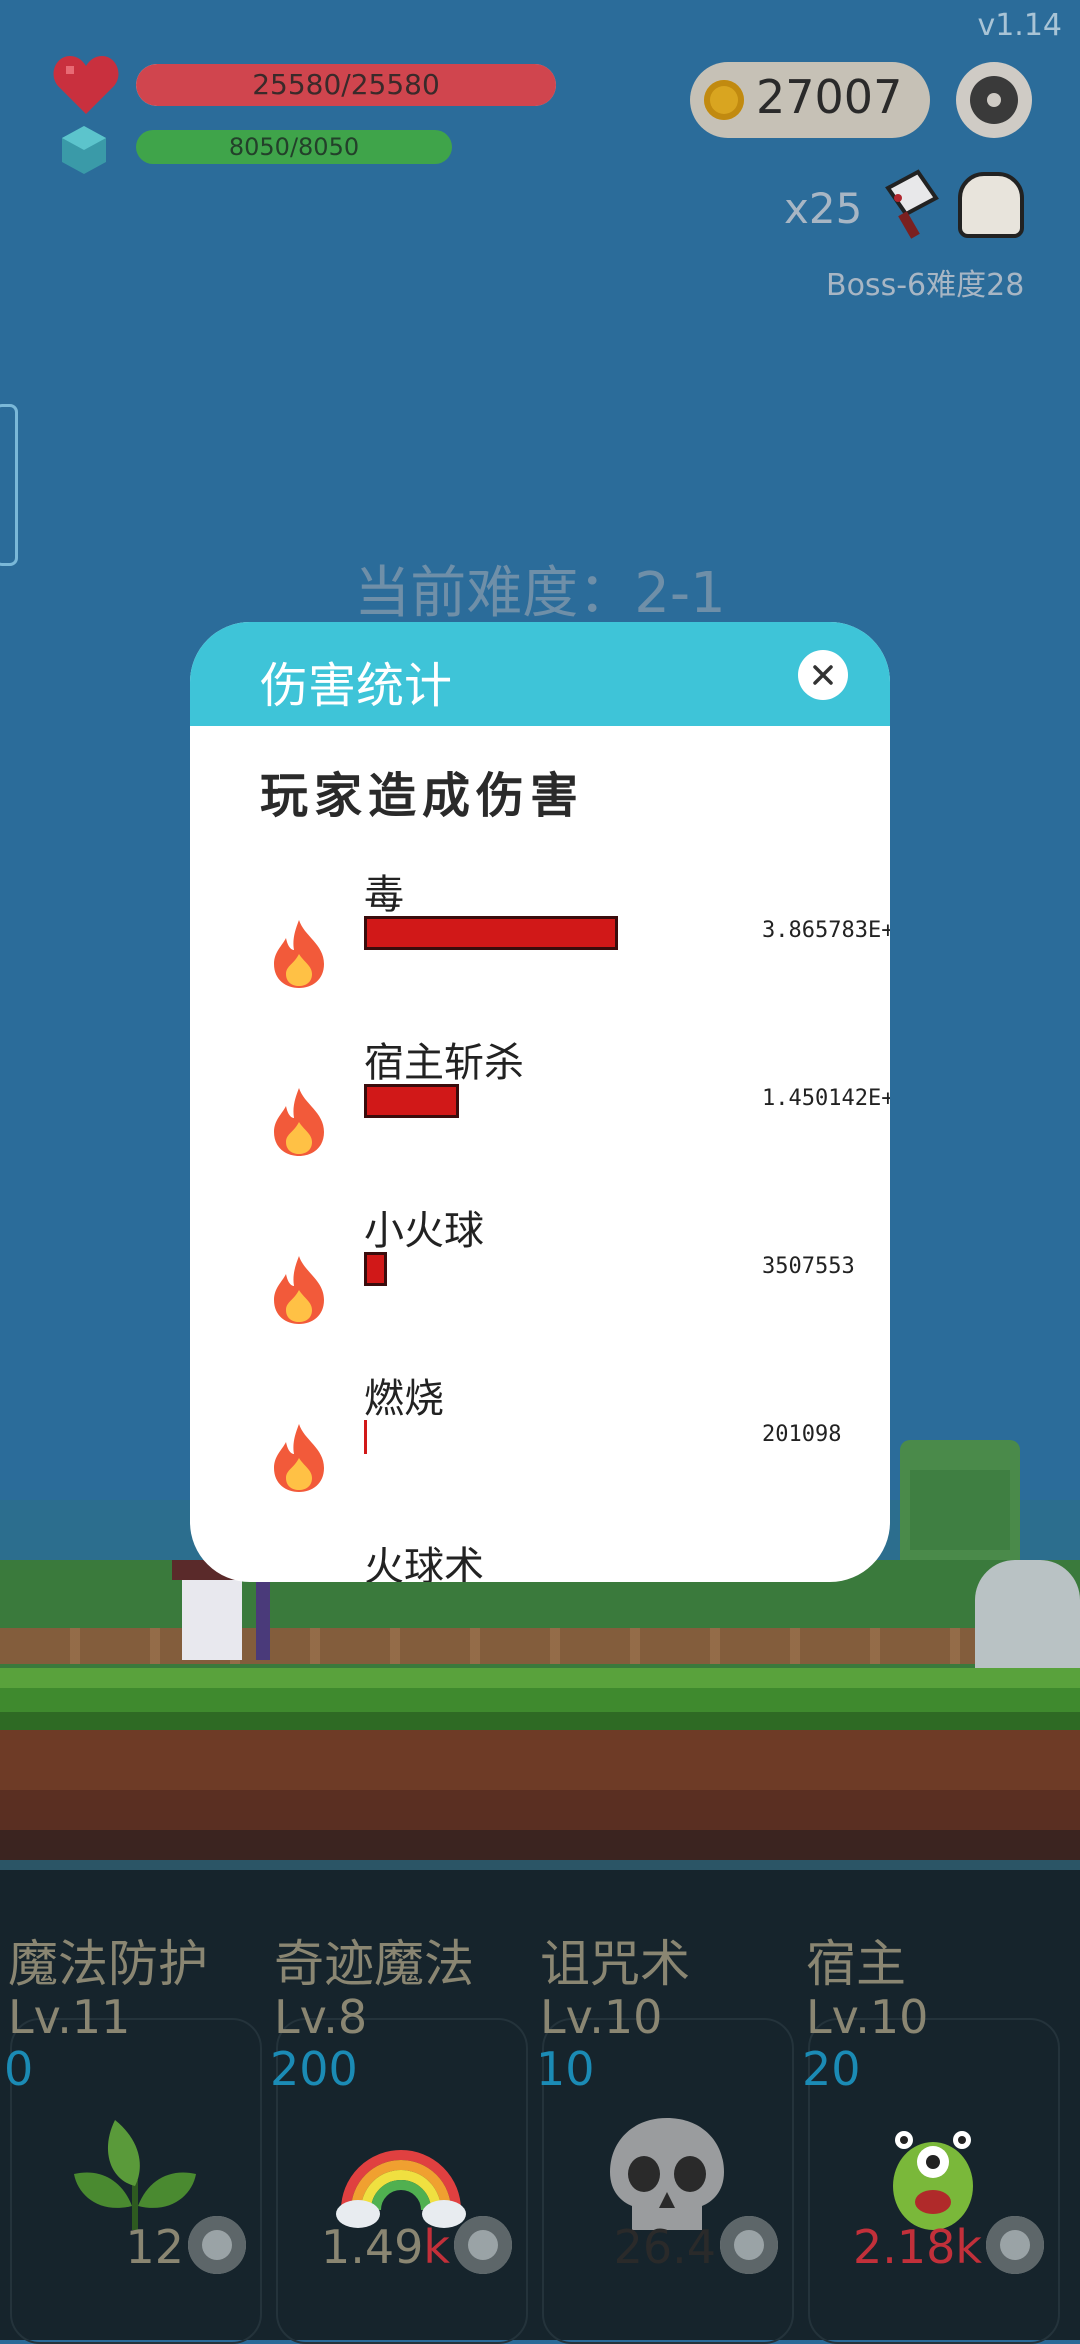 The width and height of the screenshot is (1080, 2344). Describe the element at coordinates (397, 2127) in the screenshot. I see `skill-card-miracle-magic: 奇迹魔法 Lv.8 200 1.49k` at that location.